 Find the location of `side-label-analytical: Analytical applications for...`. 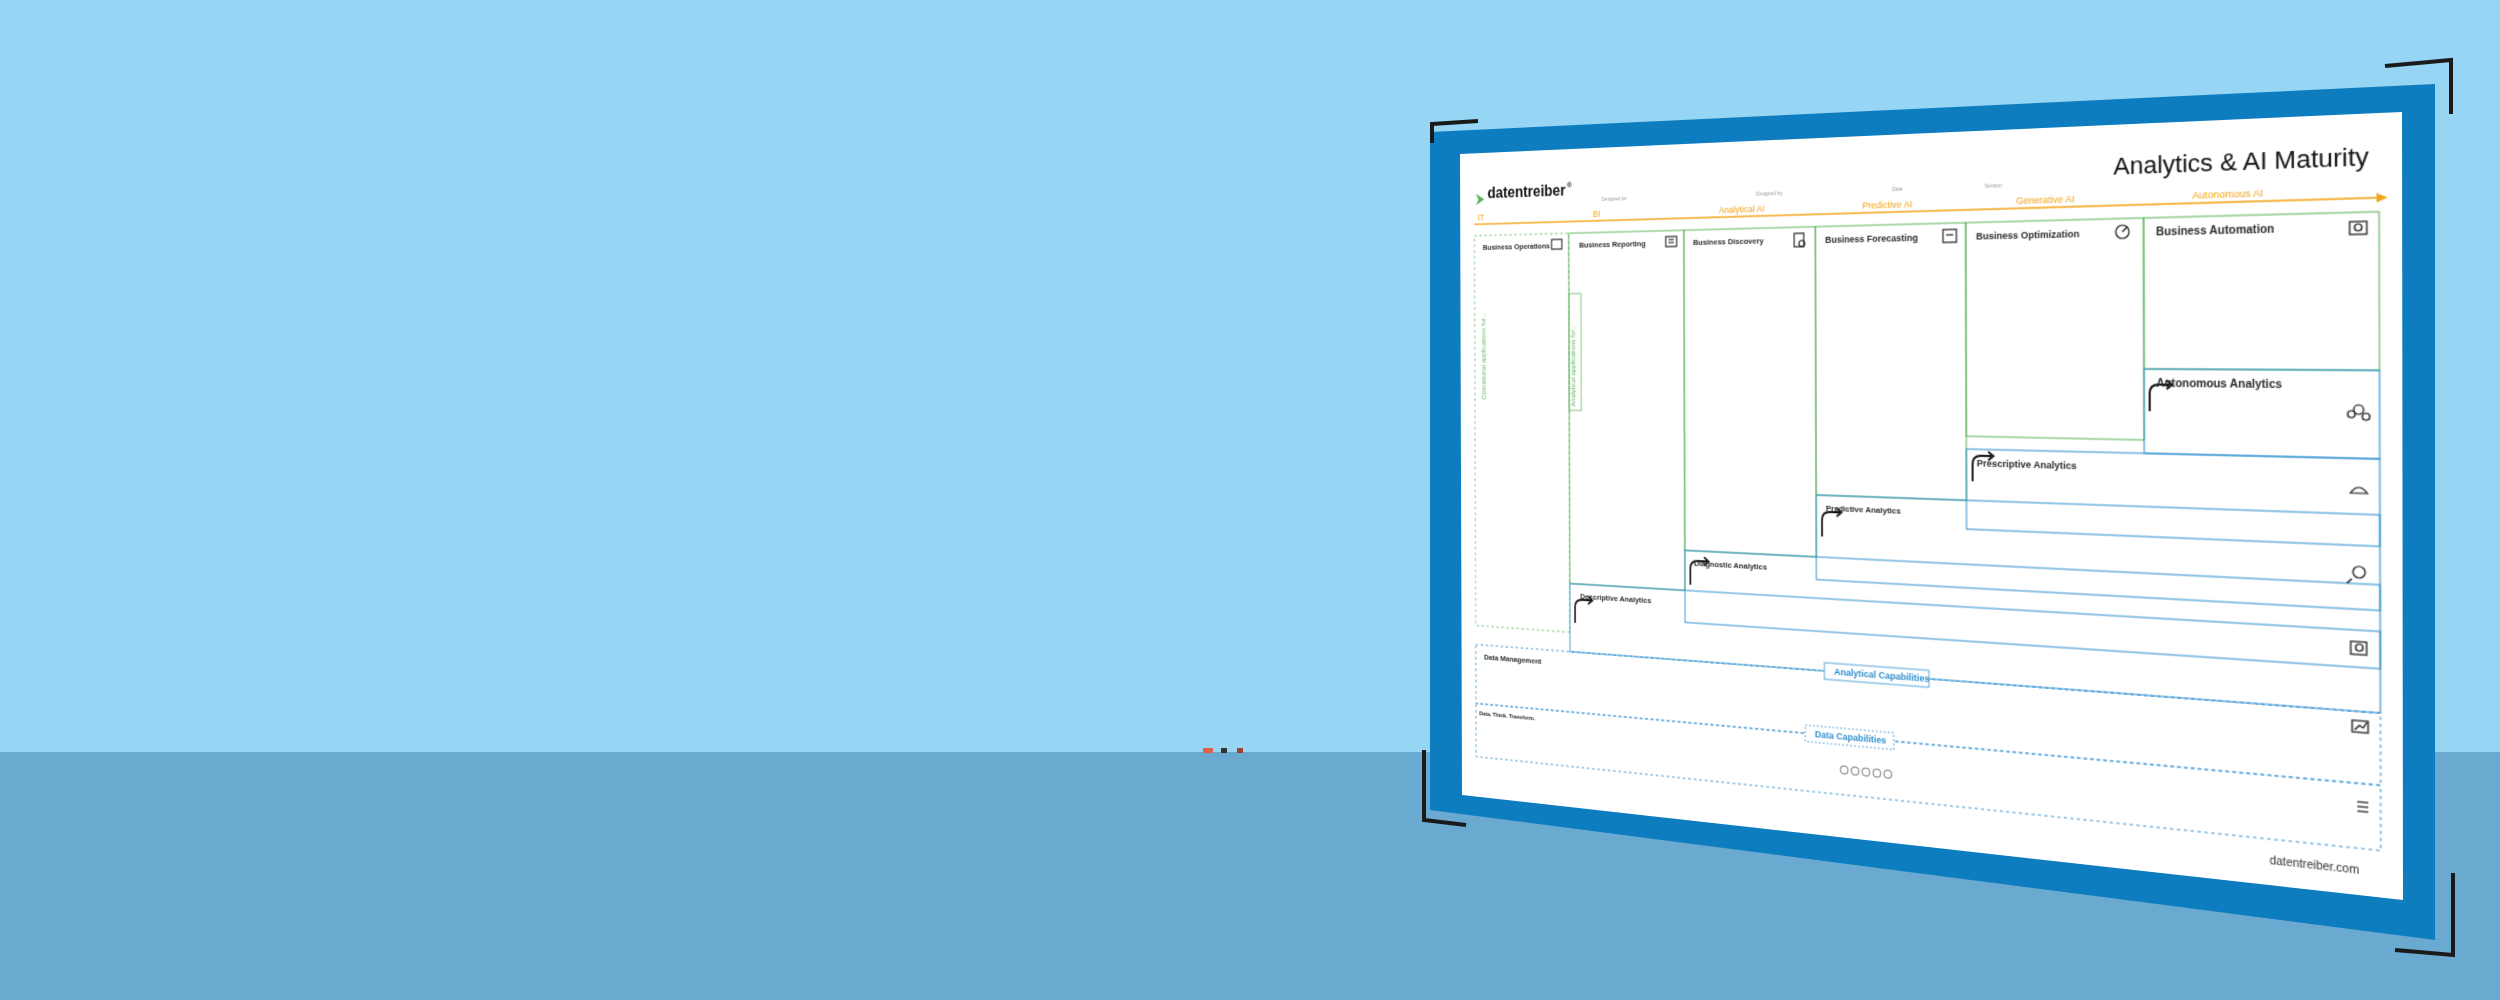

side-label-analytical: Analytical applications for... is located at coordinates (1574, 365).